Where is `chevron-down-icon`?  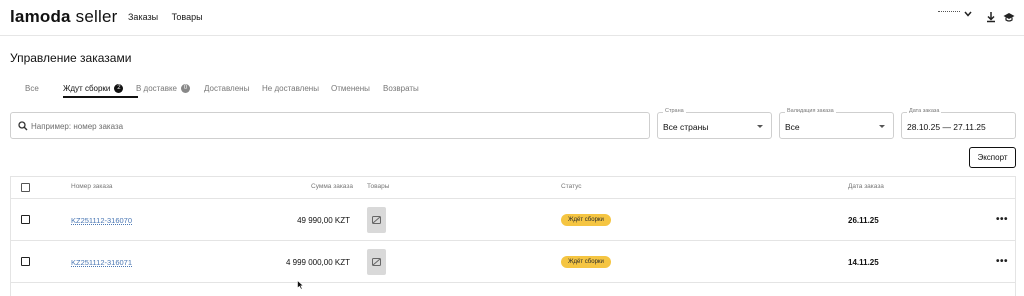
chevron-down-icon is located at coordinates (968, 14).